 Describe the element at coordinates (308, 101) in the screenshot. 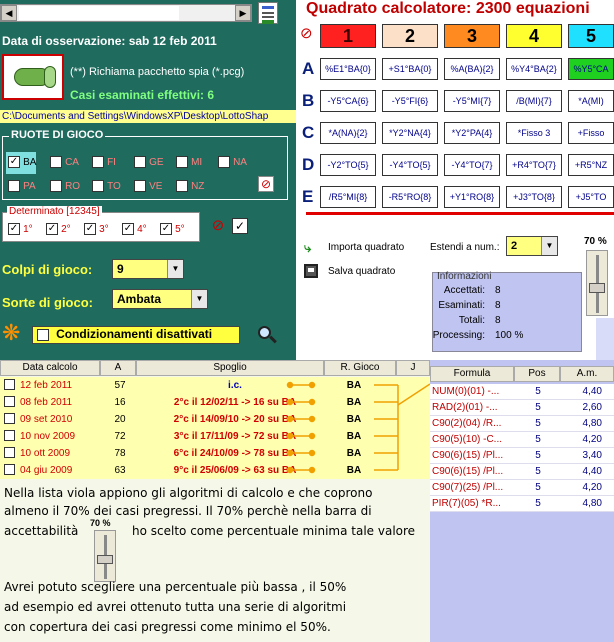

I see `row-header-b: B` at that location.